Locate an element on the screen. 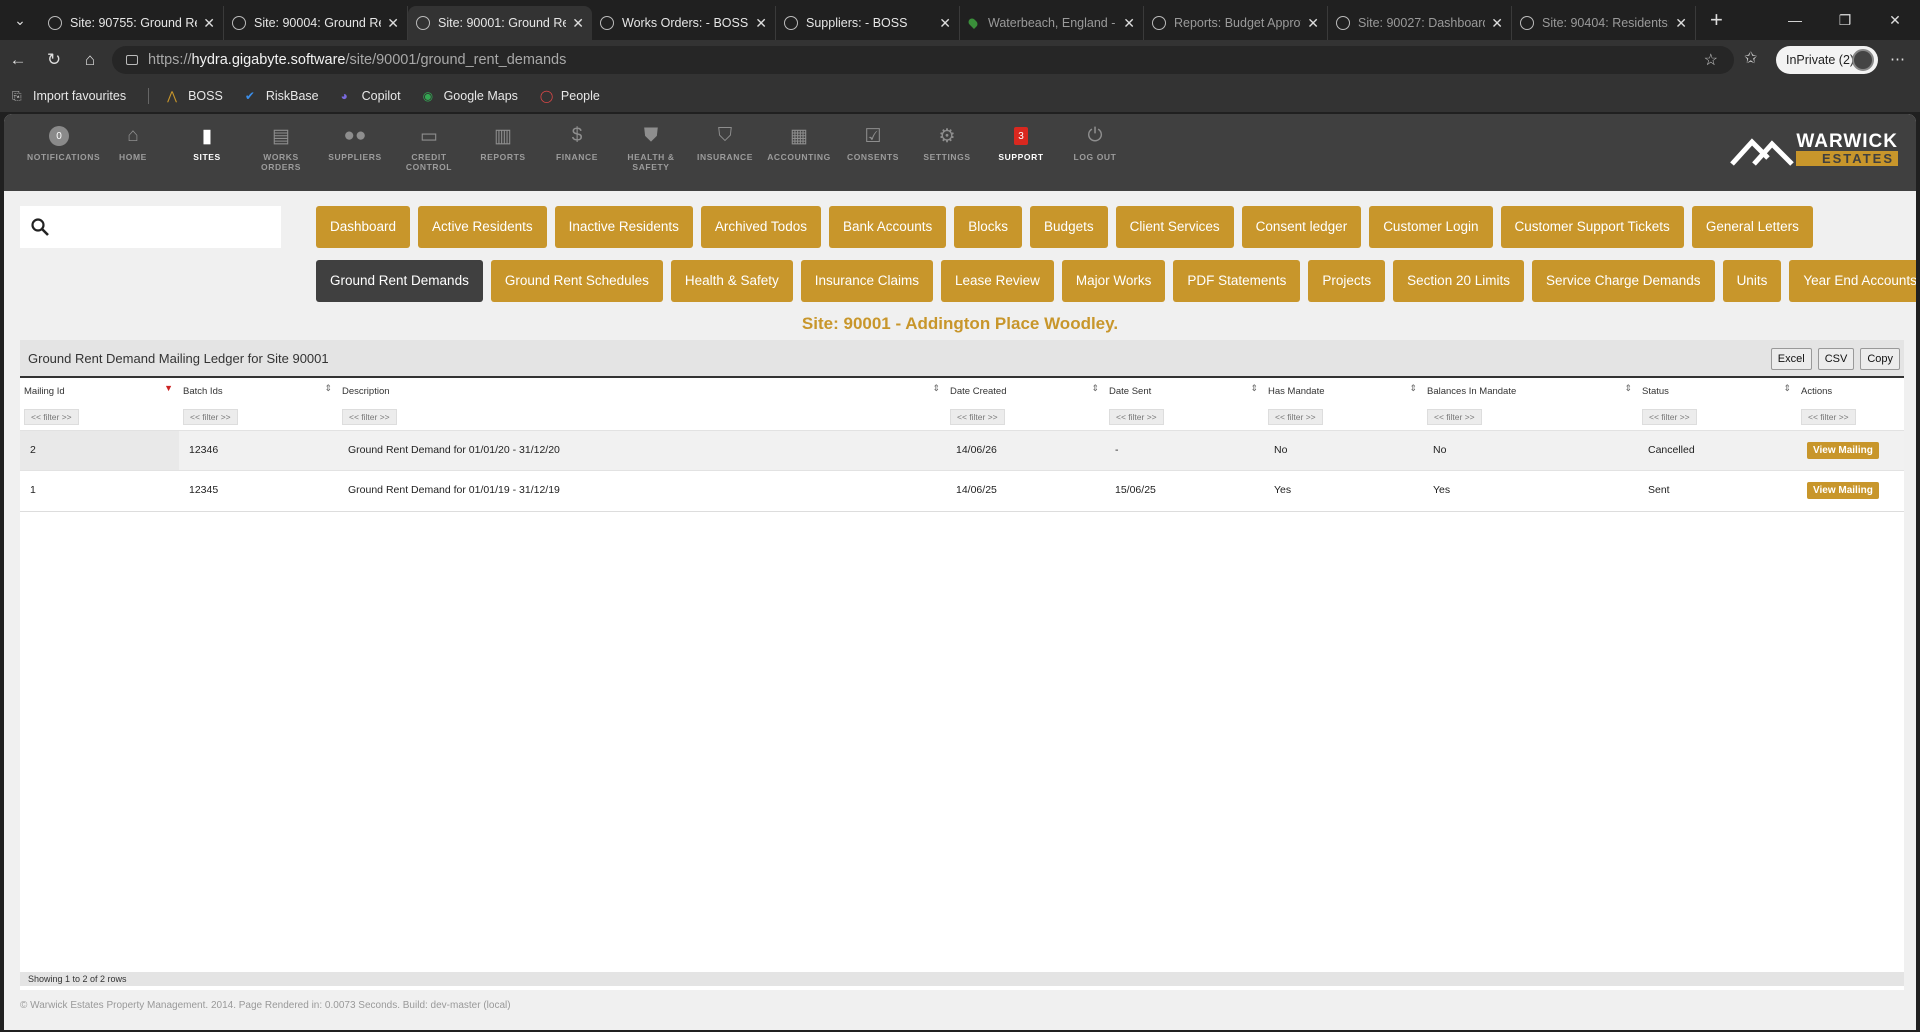 This screenshot has width=1920, height=1032. favourite-boss: ⋀ BOSS is located at coordinates (195, 96).